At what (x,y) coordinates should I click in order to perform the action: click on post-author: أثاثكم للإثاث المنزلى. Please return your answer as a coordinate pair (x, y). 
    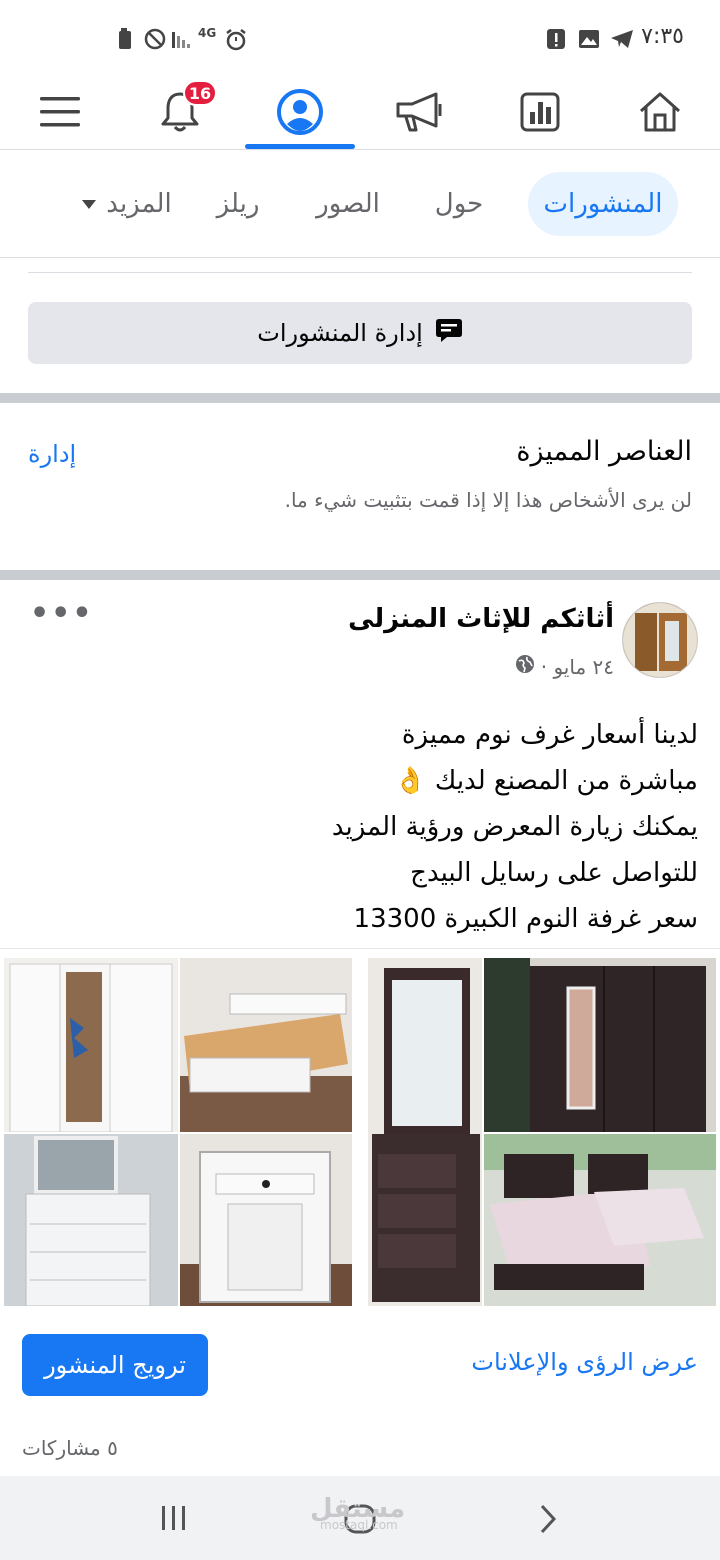
    Looking at the image, I should click on (481, 619).